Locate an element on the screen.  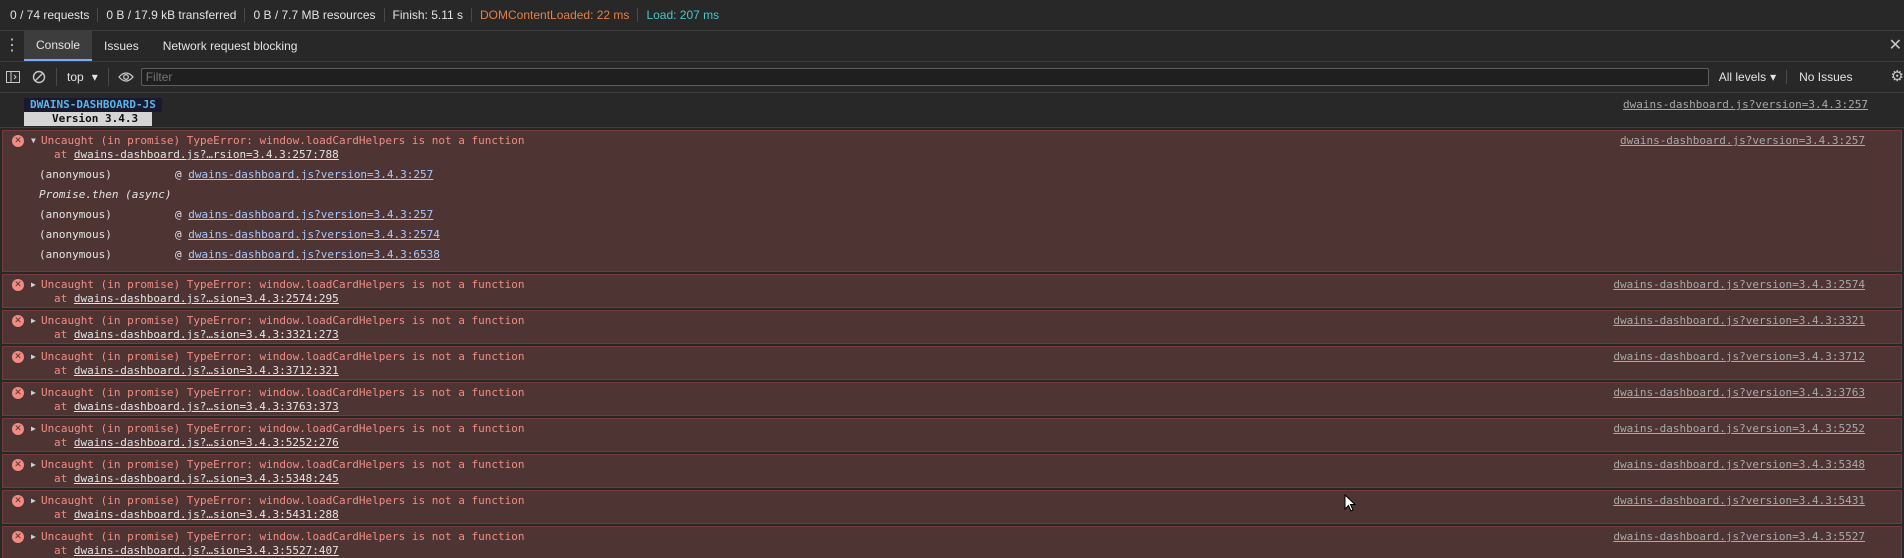
error-location-link: dwains-dashboard.js?…sion=3.4.3:3321:273 is located at coordinates (206, 334).